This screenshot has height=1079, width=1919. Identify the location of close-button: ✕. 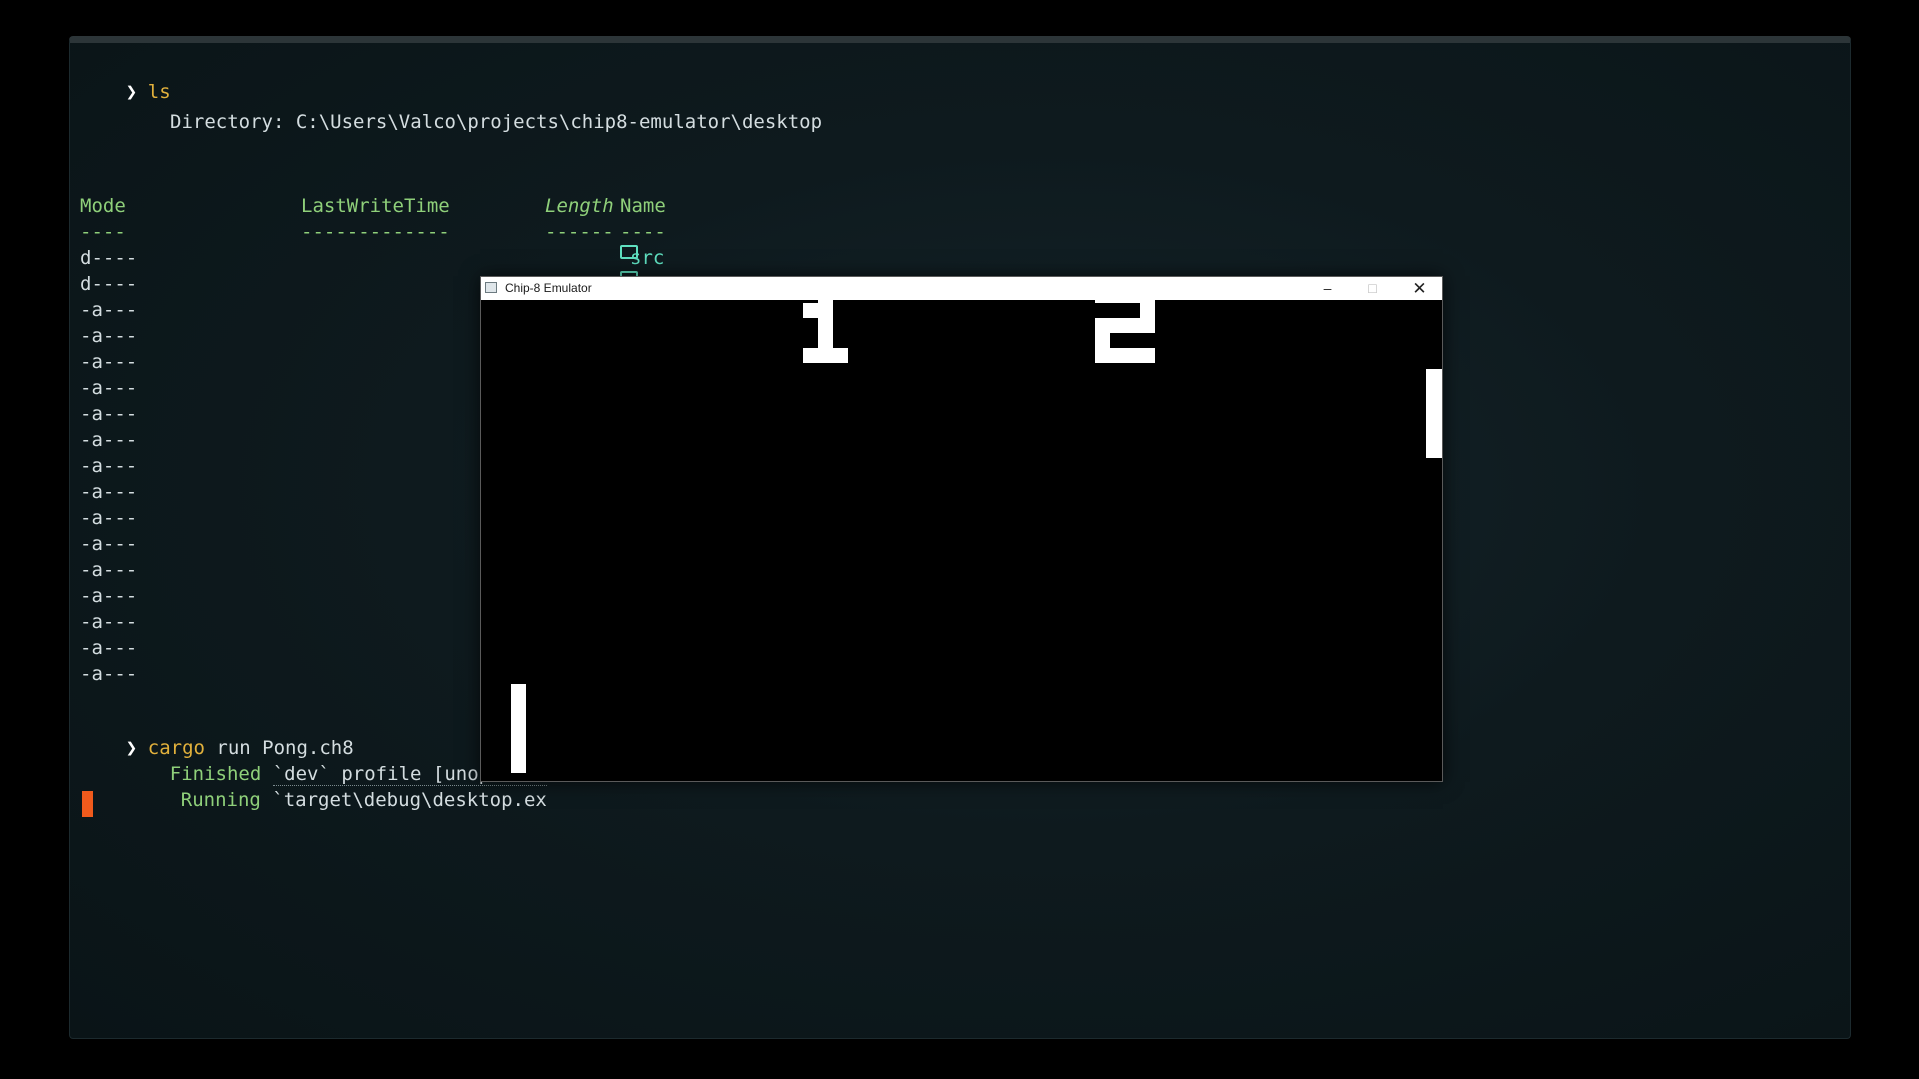
(1419, 288).